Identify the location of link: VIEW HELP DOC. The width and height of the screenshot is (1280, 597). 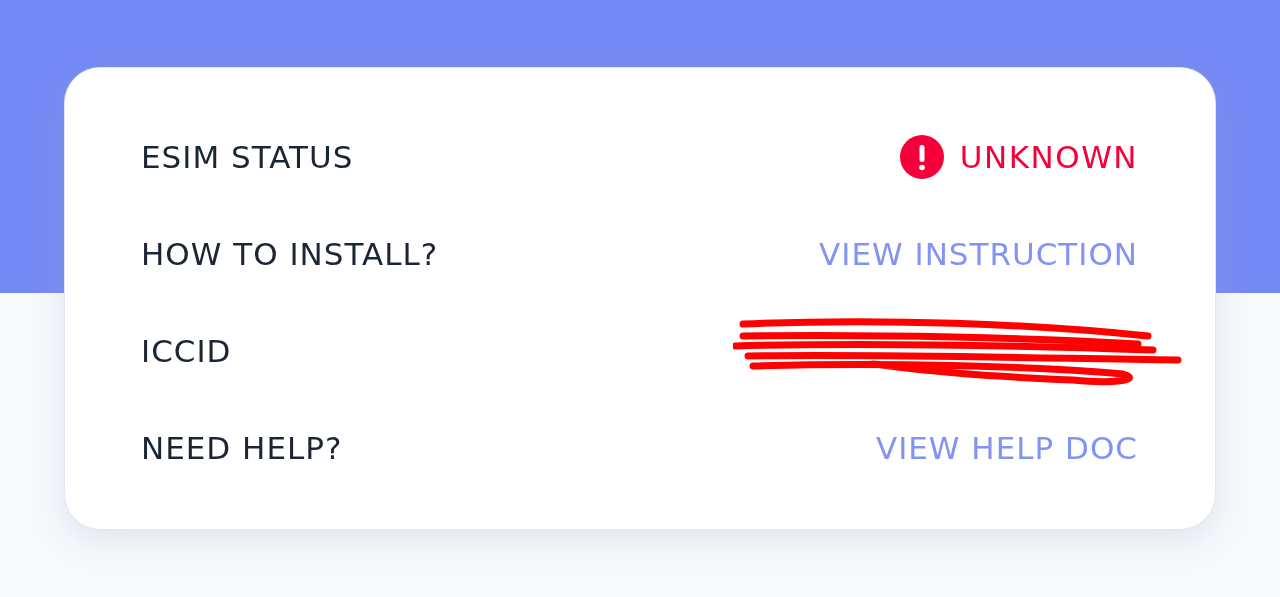
(1006, 447).